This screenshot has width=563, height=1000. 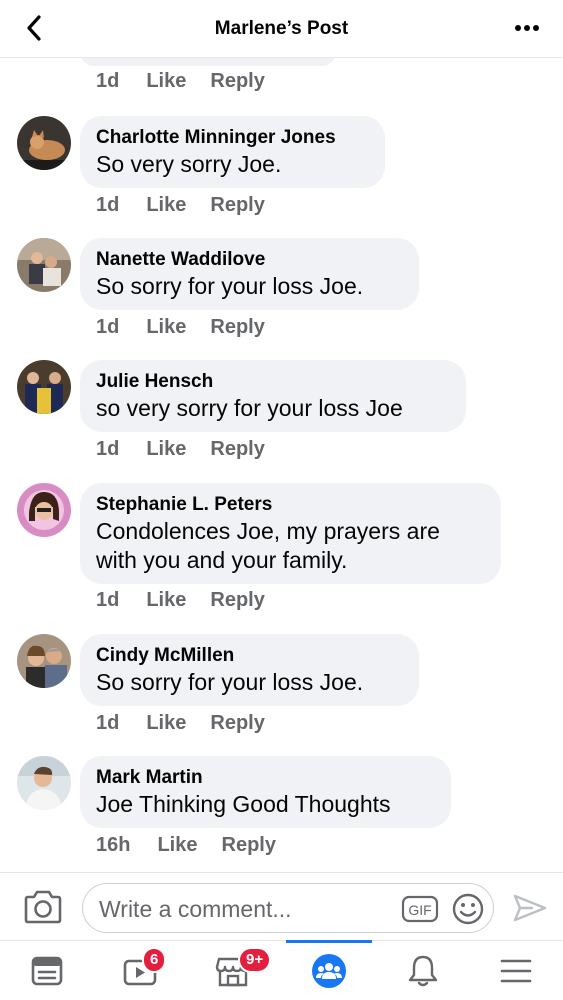 I want to click on comment-text: Joe Thinking Good Thoughts, so click(x=243, y=804).